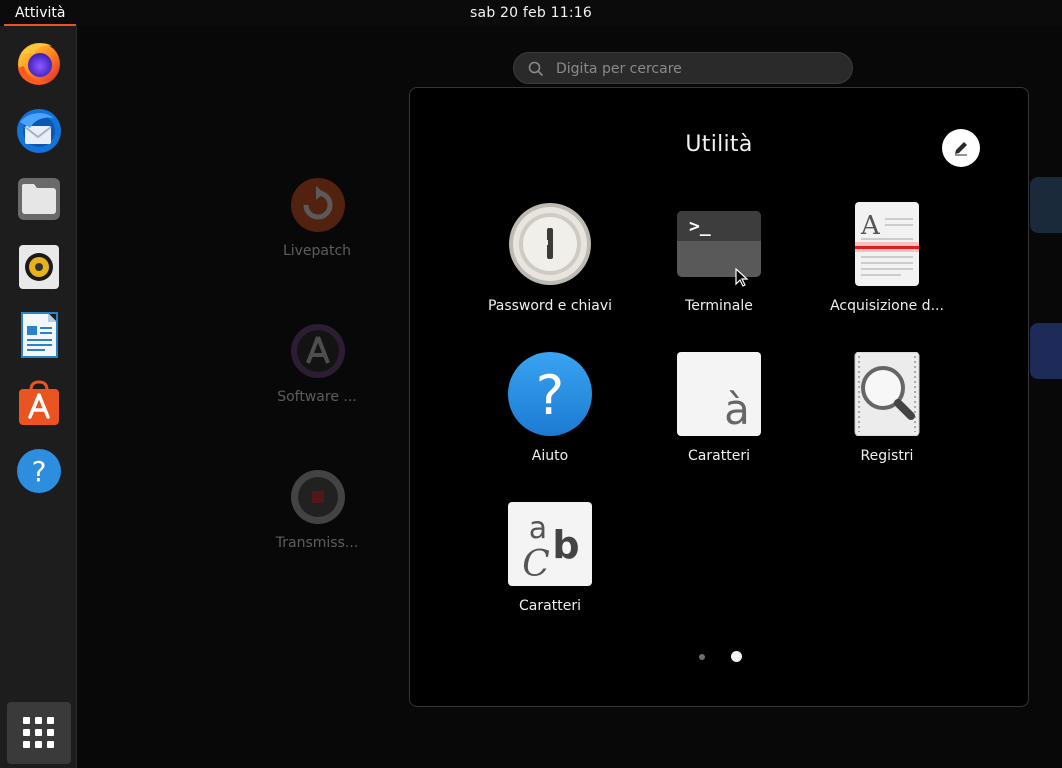 The image size is (1062, 768). I want to click on rhythmbox-icon, so click(39, 267).